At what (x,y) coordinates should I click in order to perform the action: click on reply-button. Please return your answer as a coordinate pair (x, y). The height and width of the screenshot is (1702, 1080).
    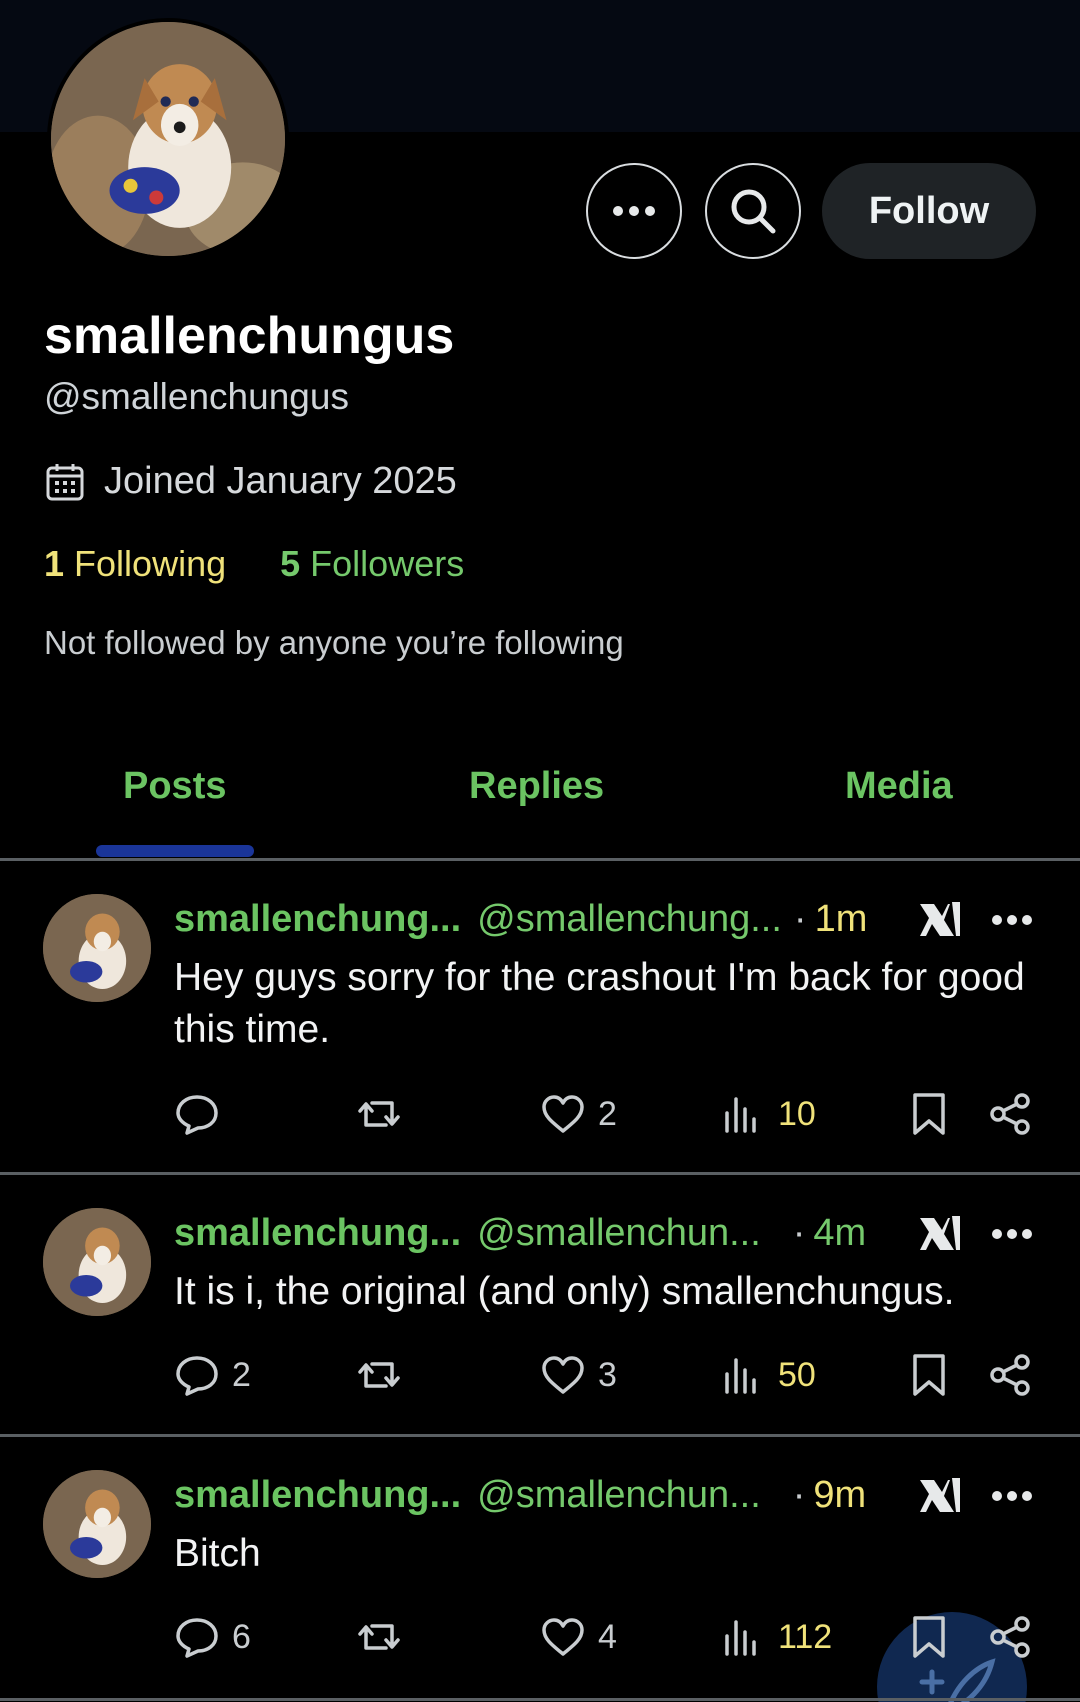
    Looking at the image, I should click on (203, 1114).